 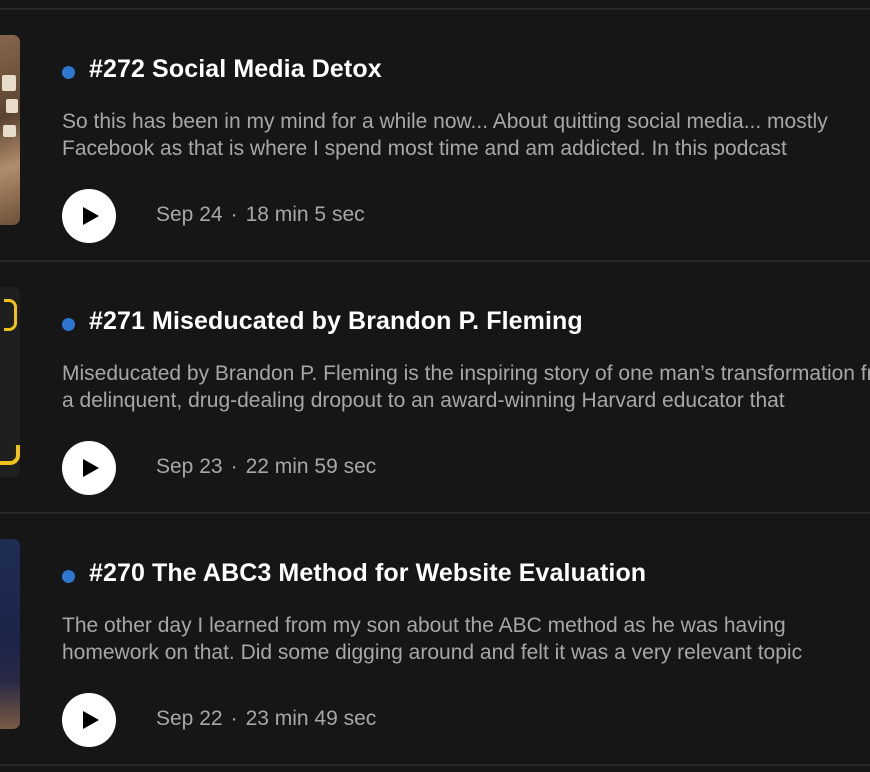 What do you see at coordinates (235, 69) in the screenshot?
I see `episode-title: #272 Social Media Detox` at bounding box center [235, 69].